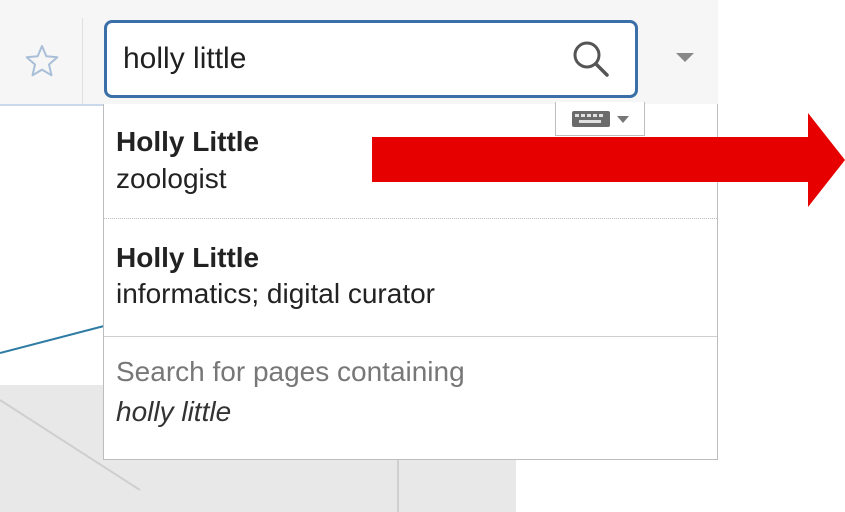  I want to click on chevron-down-icon, so click(685, 57).